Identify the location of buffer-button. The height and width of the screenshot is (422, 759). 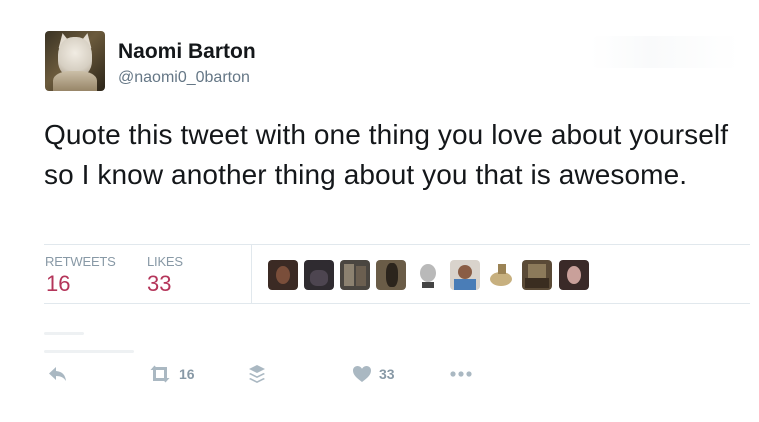
(257, 374).